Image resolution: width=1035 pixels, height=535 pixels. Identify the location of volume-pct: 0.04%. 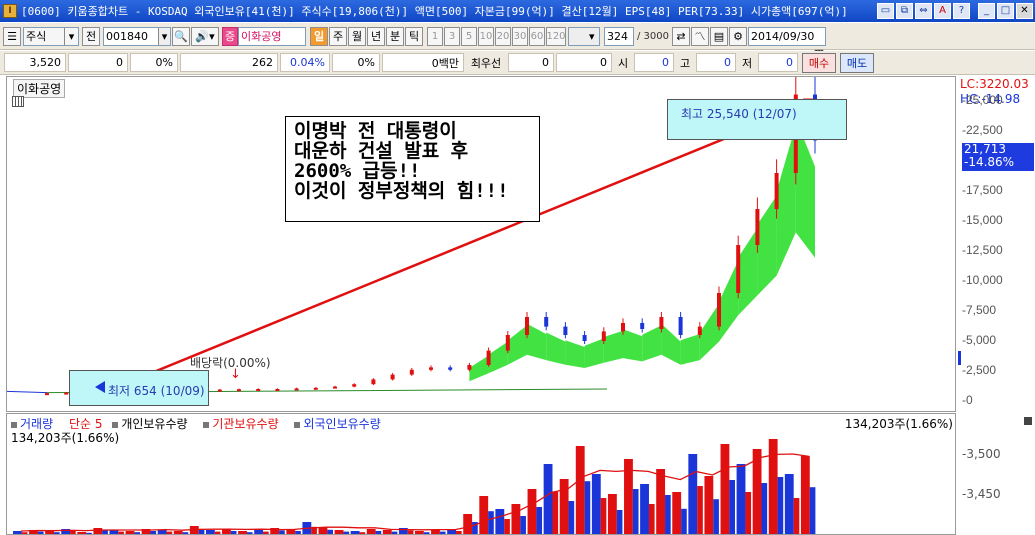
(305, 62).